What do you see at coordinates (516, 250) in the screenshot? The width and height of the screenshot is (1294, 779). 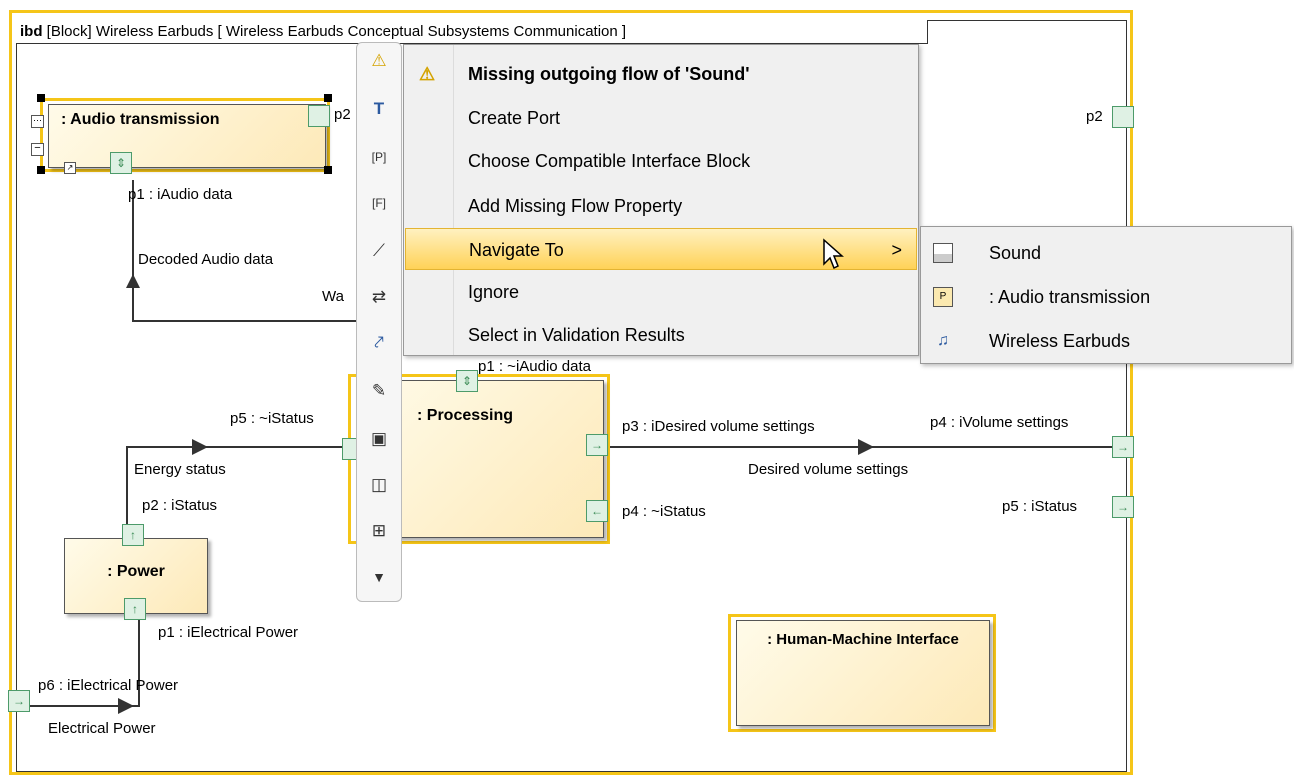 I see `menu-item-label: Navigate To` at bounding box center [516, 250].